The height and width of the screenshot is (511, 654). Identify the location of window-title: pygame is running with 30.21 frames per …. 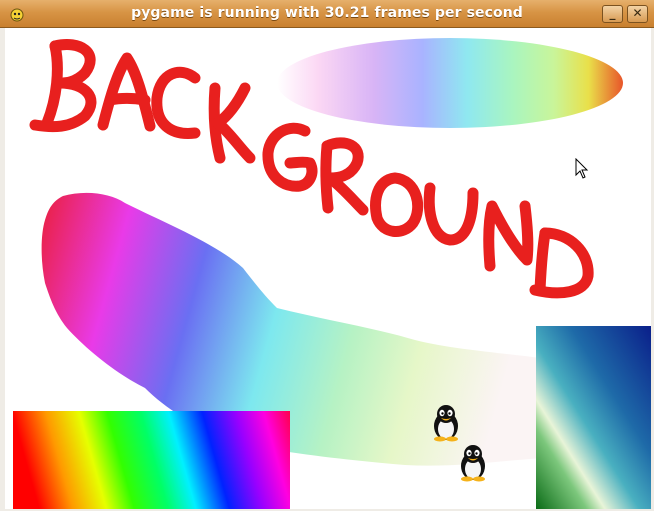
(327, 13).